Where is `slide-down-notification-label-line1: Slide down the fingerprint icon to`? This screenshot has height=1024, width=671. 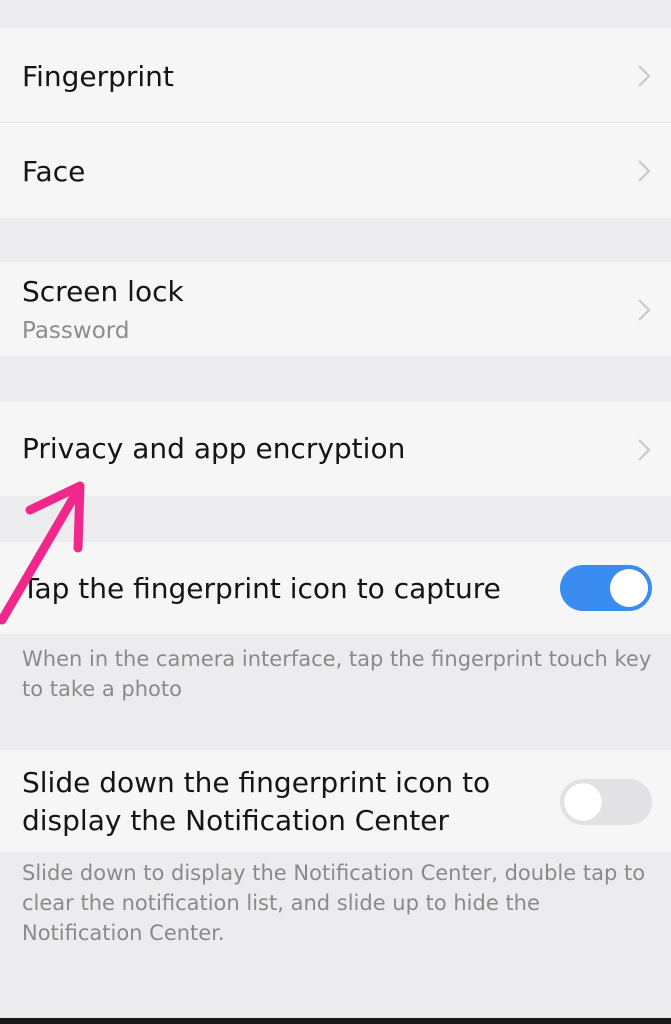 slide-down-notification-label-line1: Slide down the fingerprint icon to is located at coordinates (256, 782).